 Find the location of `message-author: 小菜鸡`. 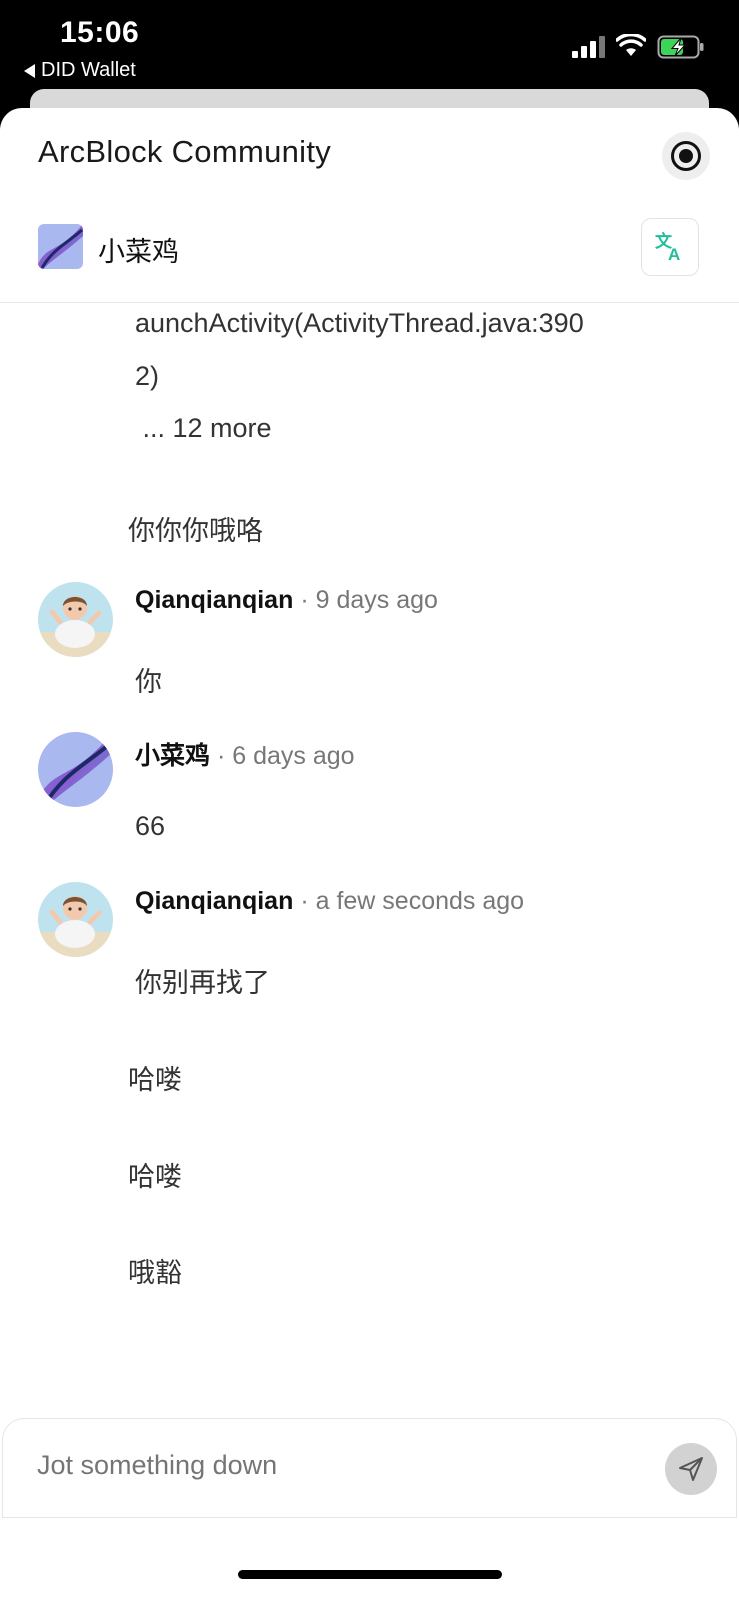

message-author: 小菜鸡 is located at coordinates (172, 756).